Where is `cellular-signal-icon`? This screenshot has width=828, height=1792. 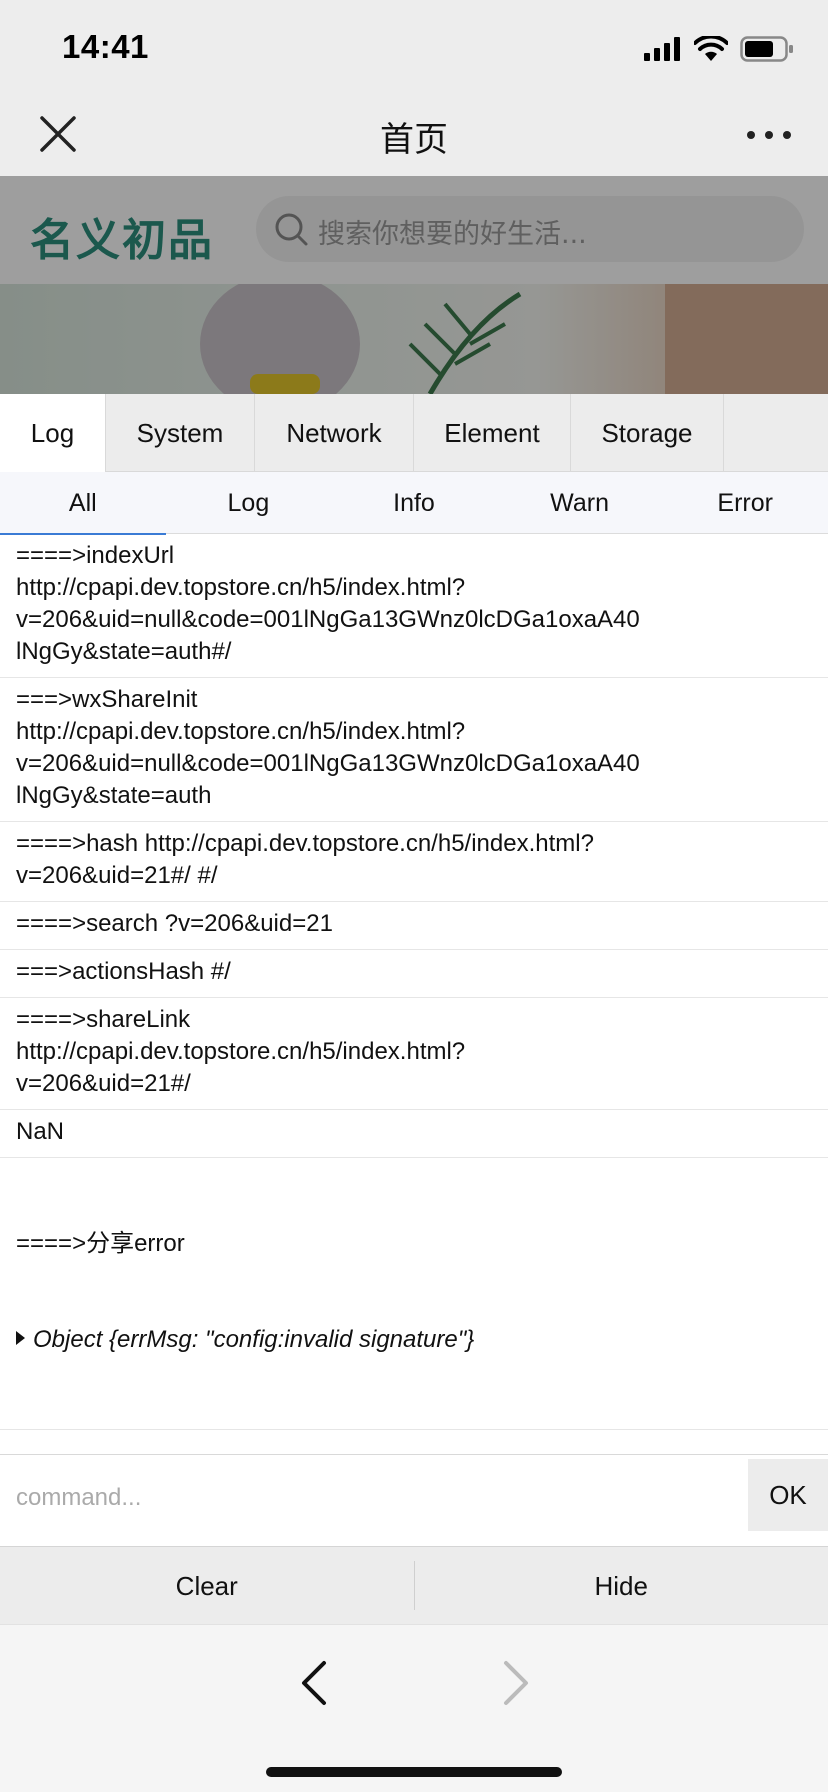
cellular-signal-icon is located at coordinates (662, 49).